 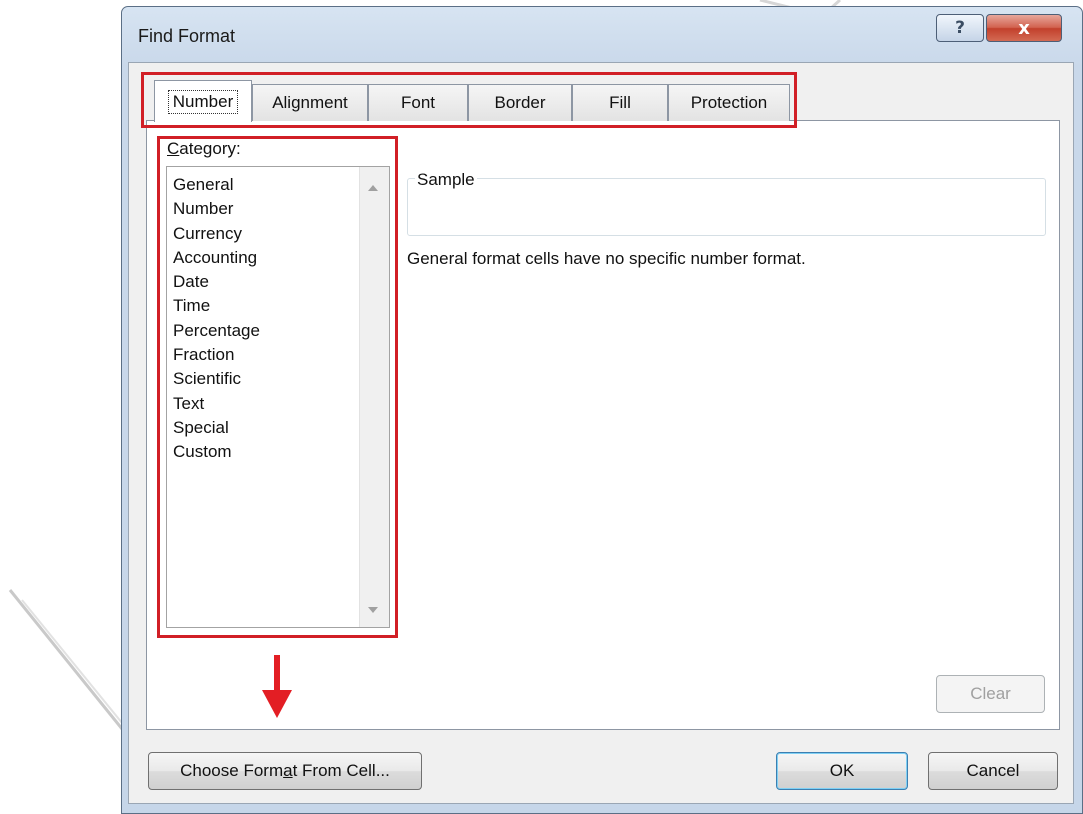 I want to click on close-icon: x, so click(x=1024, y=28).